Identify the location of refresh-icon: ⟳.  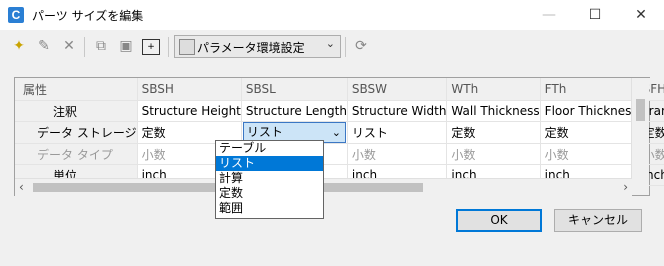
(361, 46).